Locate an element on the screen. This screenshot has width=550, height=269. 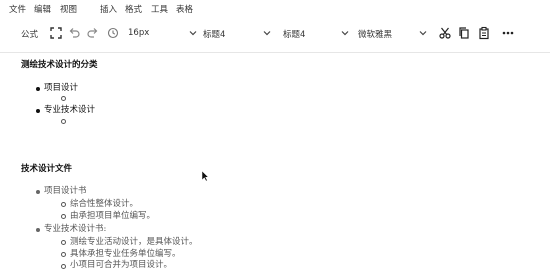
sub-list-item: 综合性整体设计。 is located at coordinates (104, 204).